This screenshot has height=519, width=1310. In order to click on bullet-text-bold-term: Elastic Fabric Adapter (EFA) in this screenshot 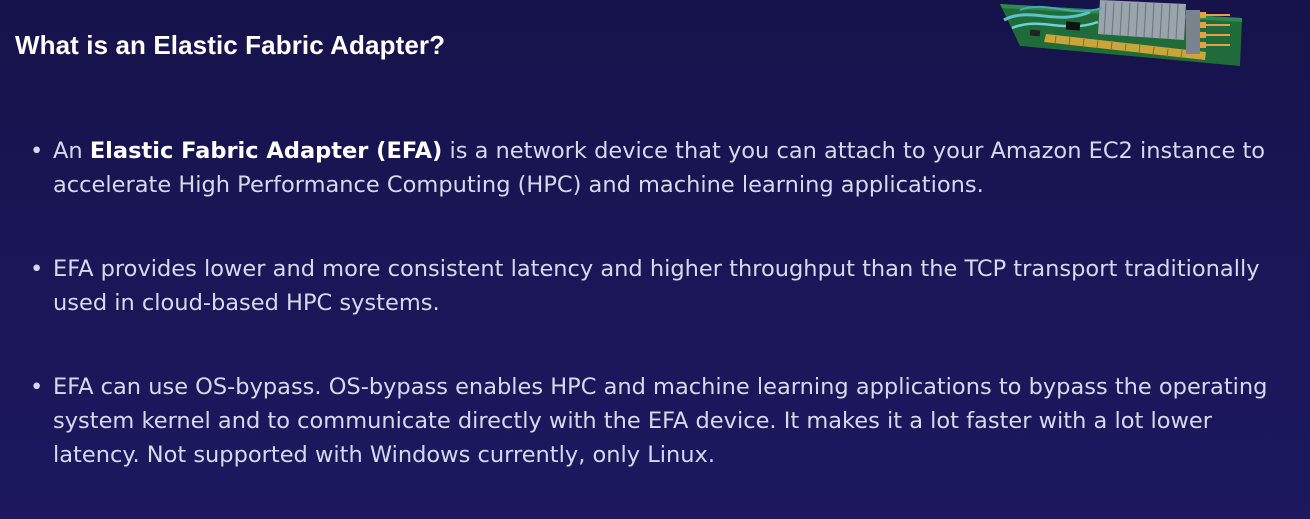, I will do `click(266, 151)`.